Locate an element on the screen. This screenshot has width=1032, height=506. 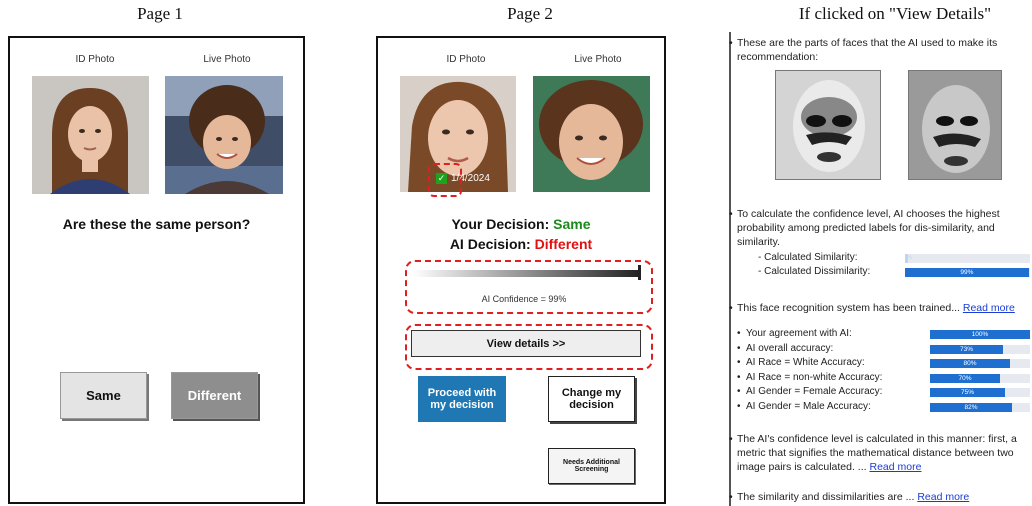
metric-label: AI Gender = Female Accuracy: is located at coordinates (809, 391).